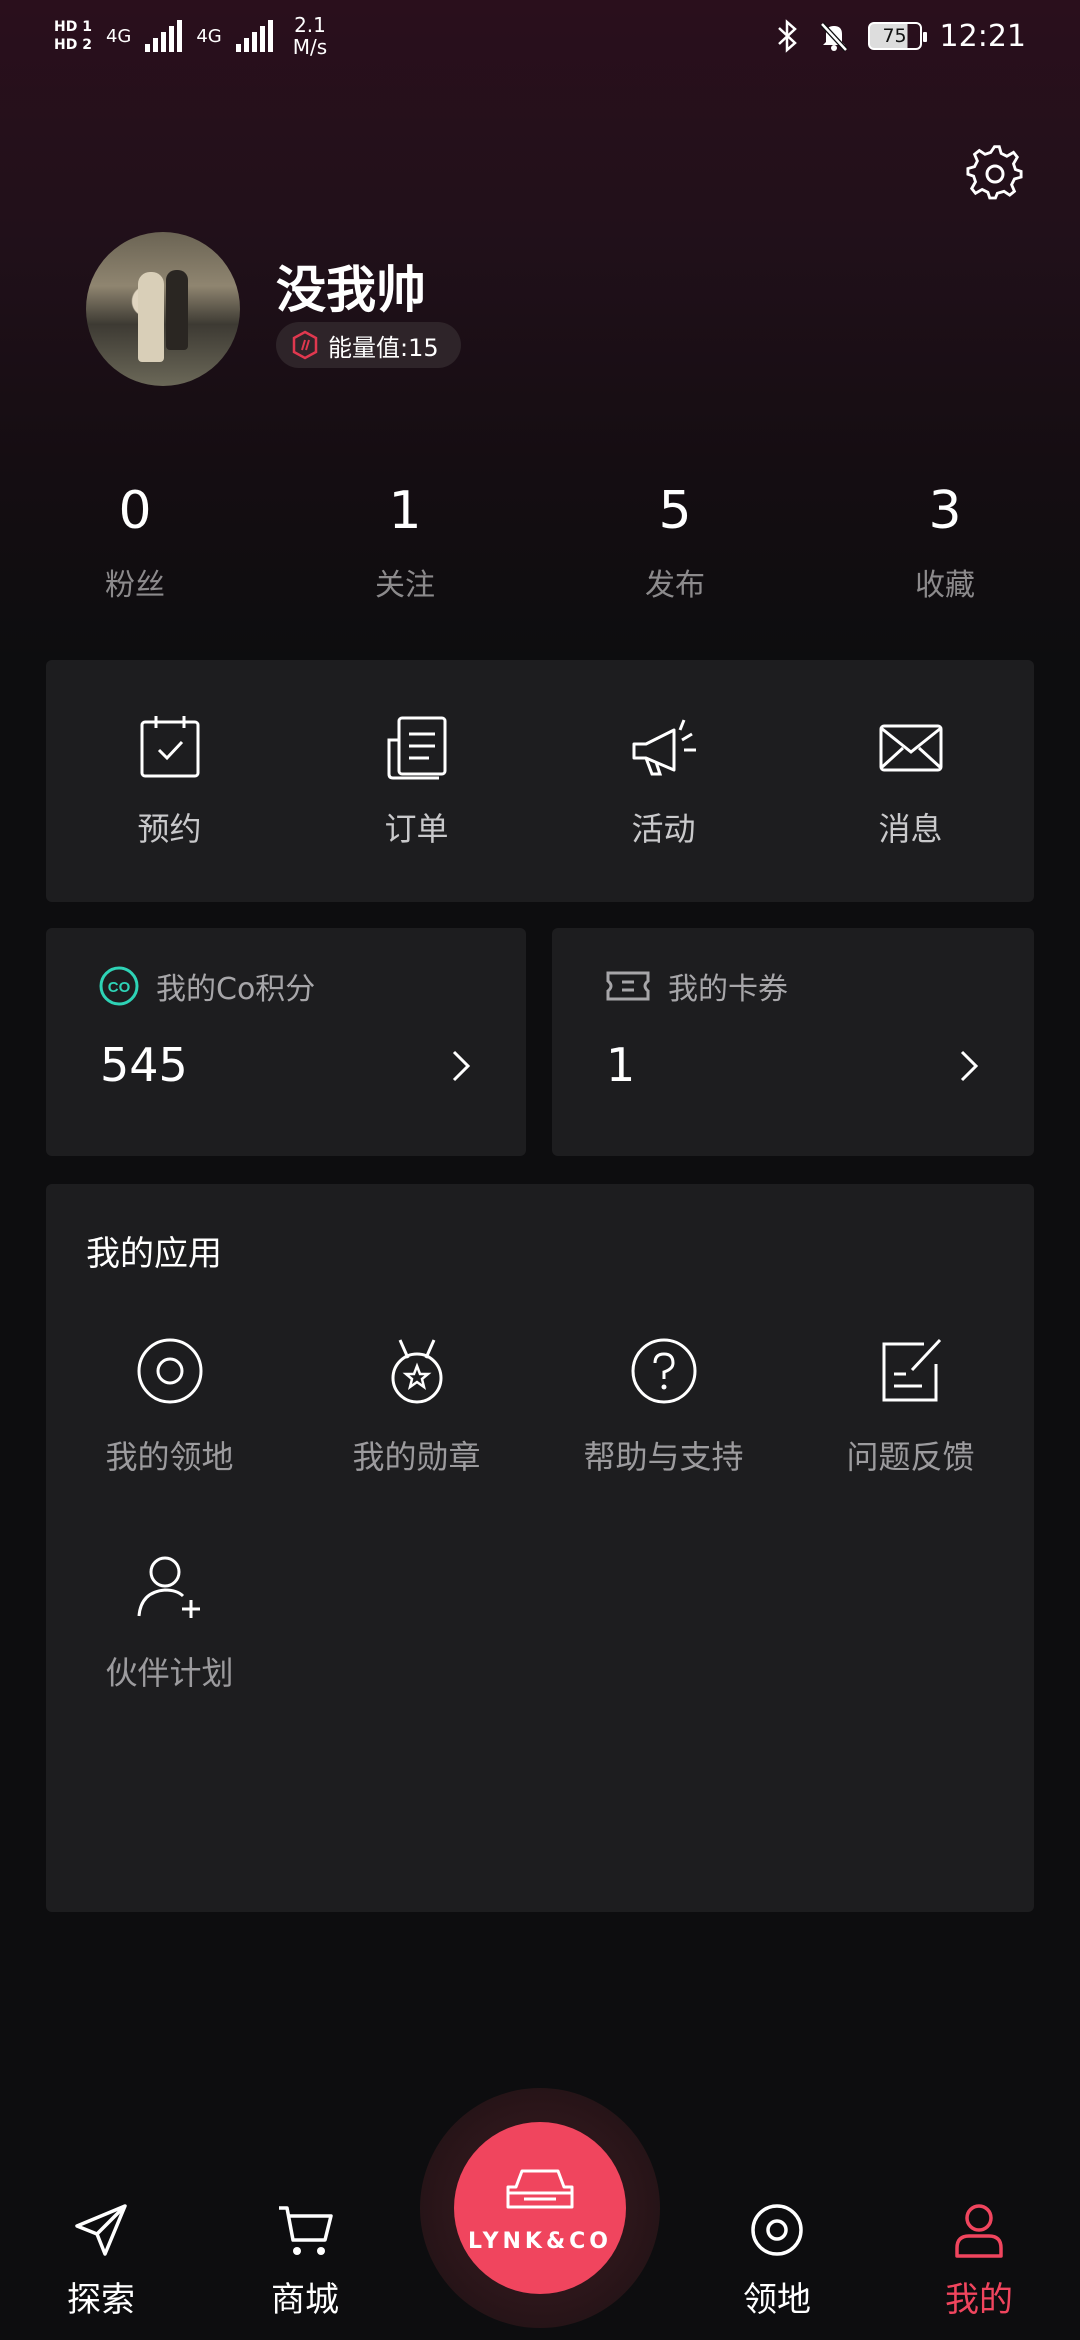 Image resolution: width=1080 pixels, height=2340 pixels. I want to click on ticket-icon, so click(628, 986).